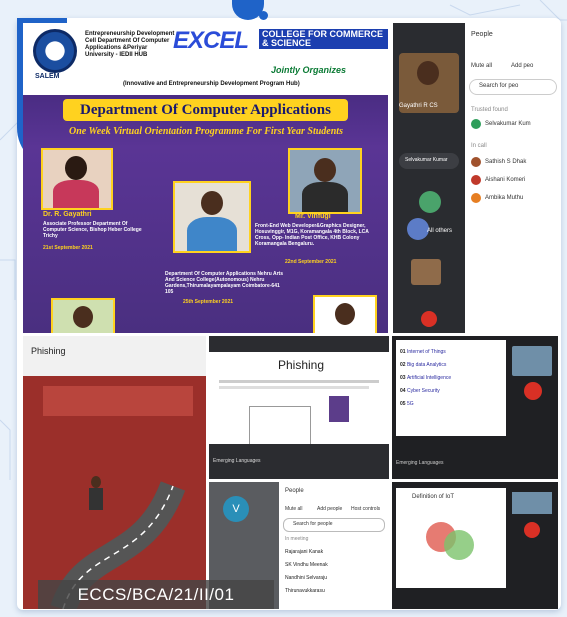 The height and width of the screenshot is (617, 567). I want to click on speaker4-photo, so click(83, 315).